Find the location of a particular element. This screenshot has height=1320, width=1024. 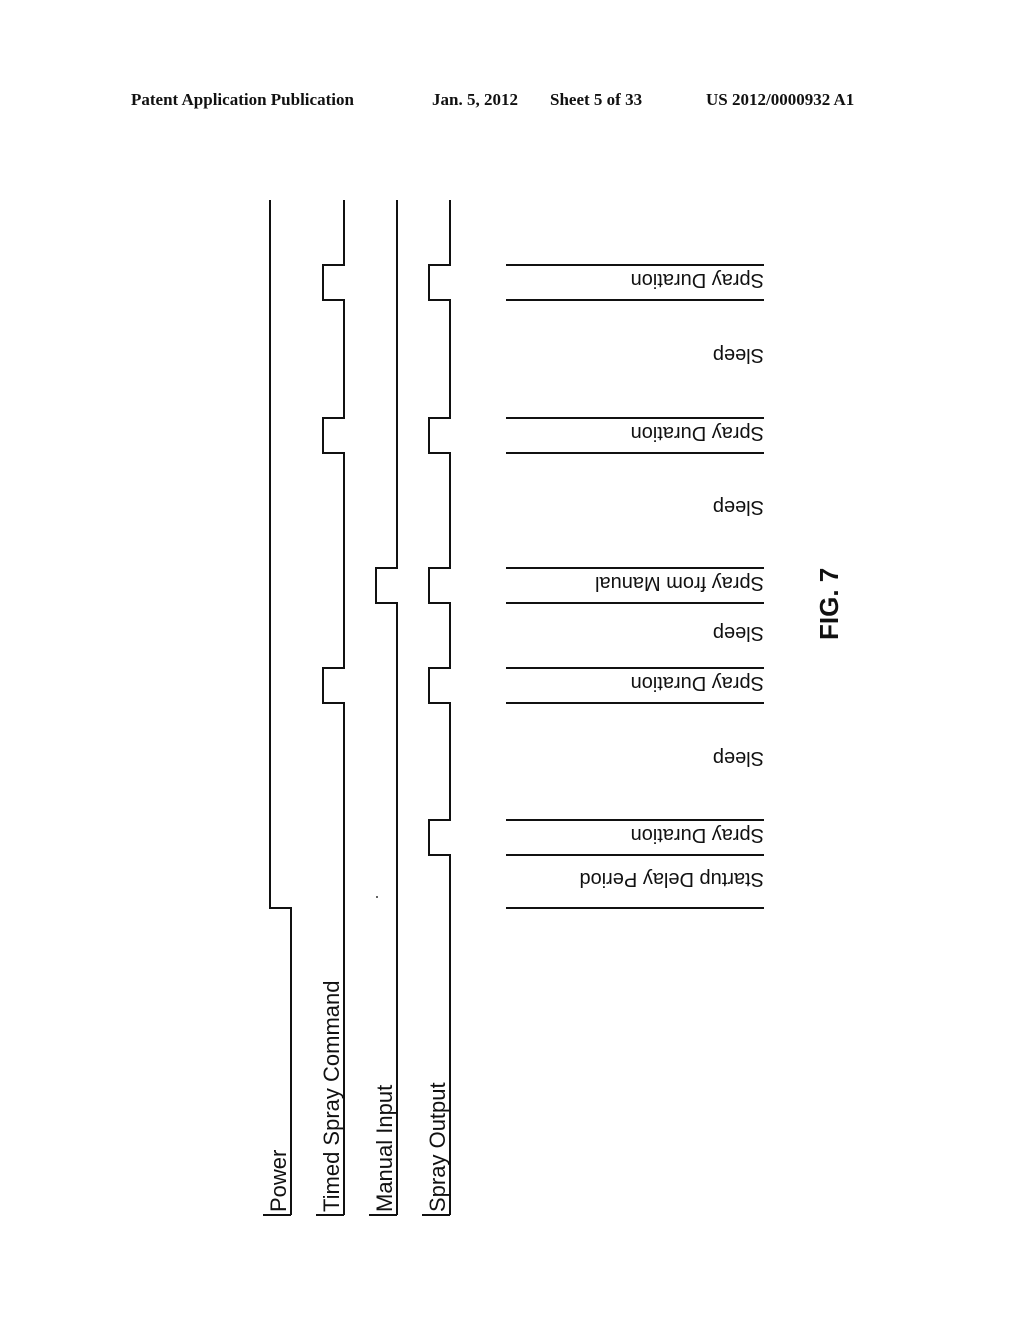

period-label-spray-from-manual: Spray from Manual is located at coordinates (679, 583).